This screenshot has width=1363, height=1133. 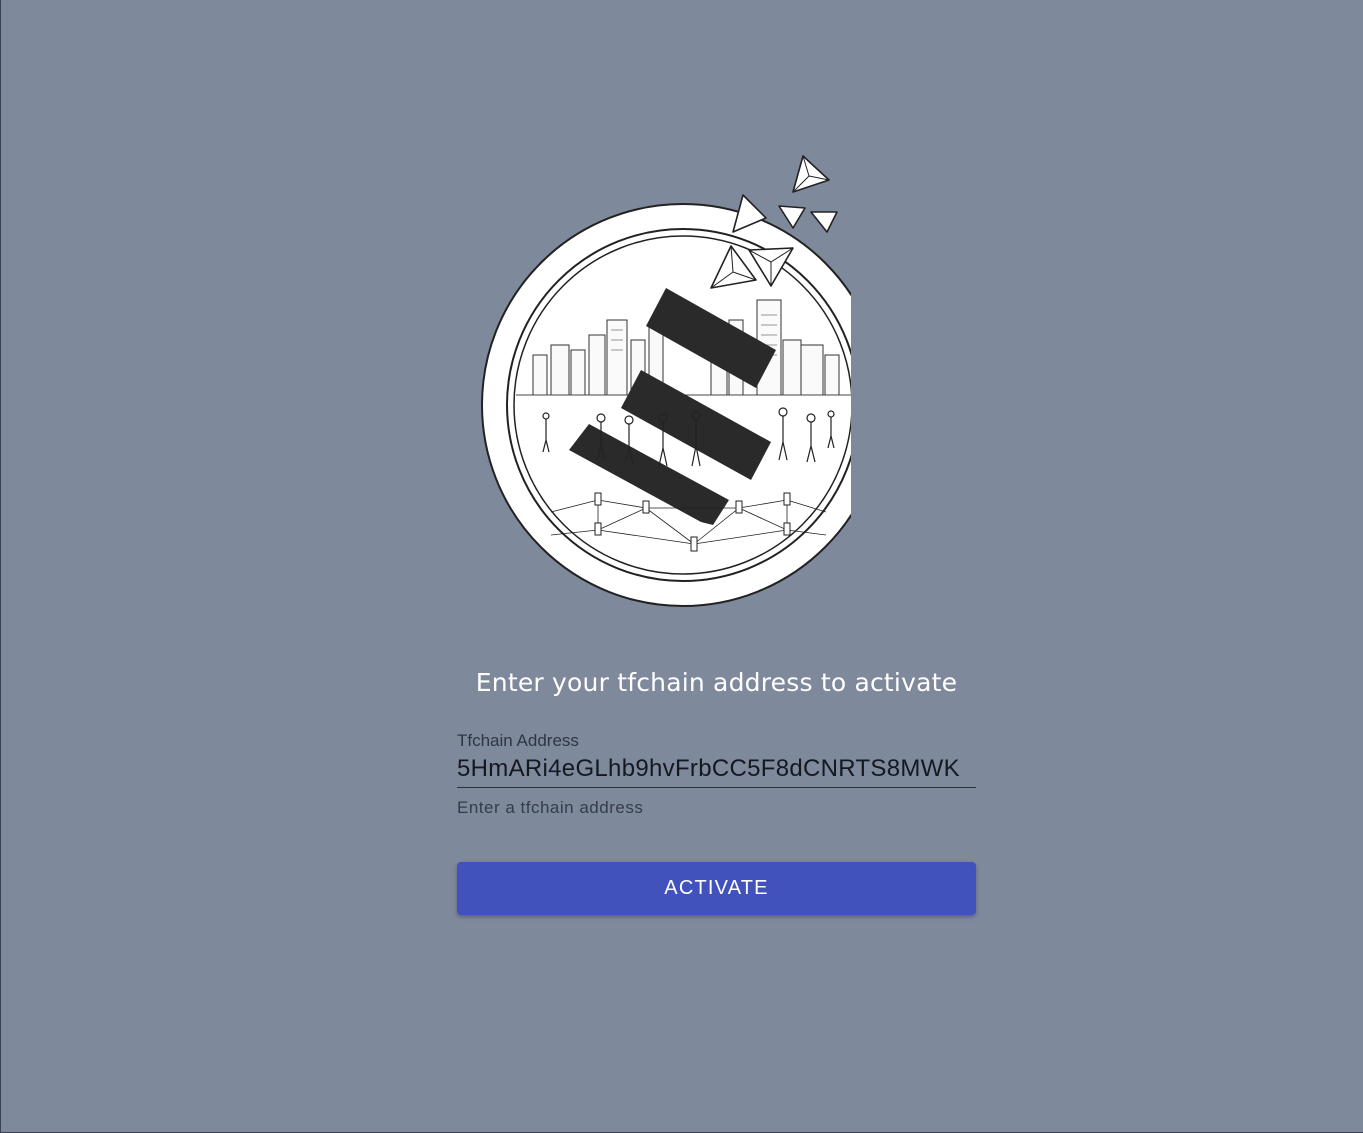 I want to click on threefold-logo-illustration, so click(x=661, y=385).